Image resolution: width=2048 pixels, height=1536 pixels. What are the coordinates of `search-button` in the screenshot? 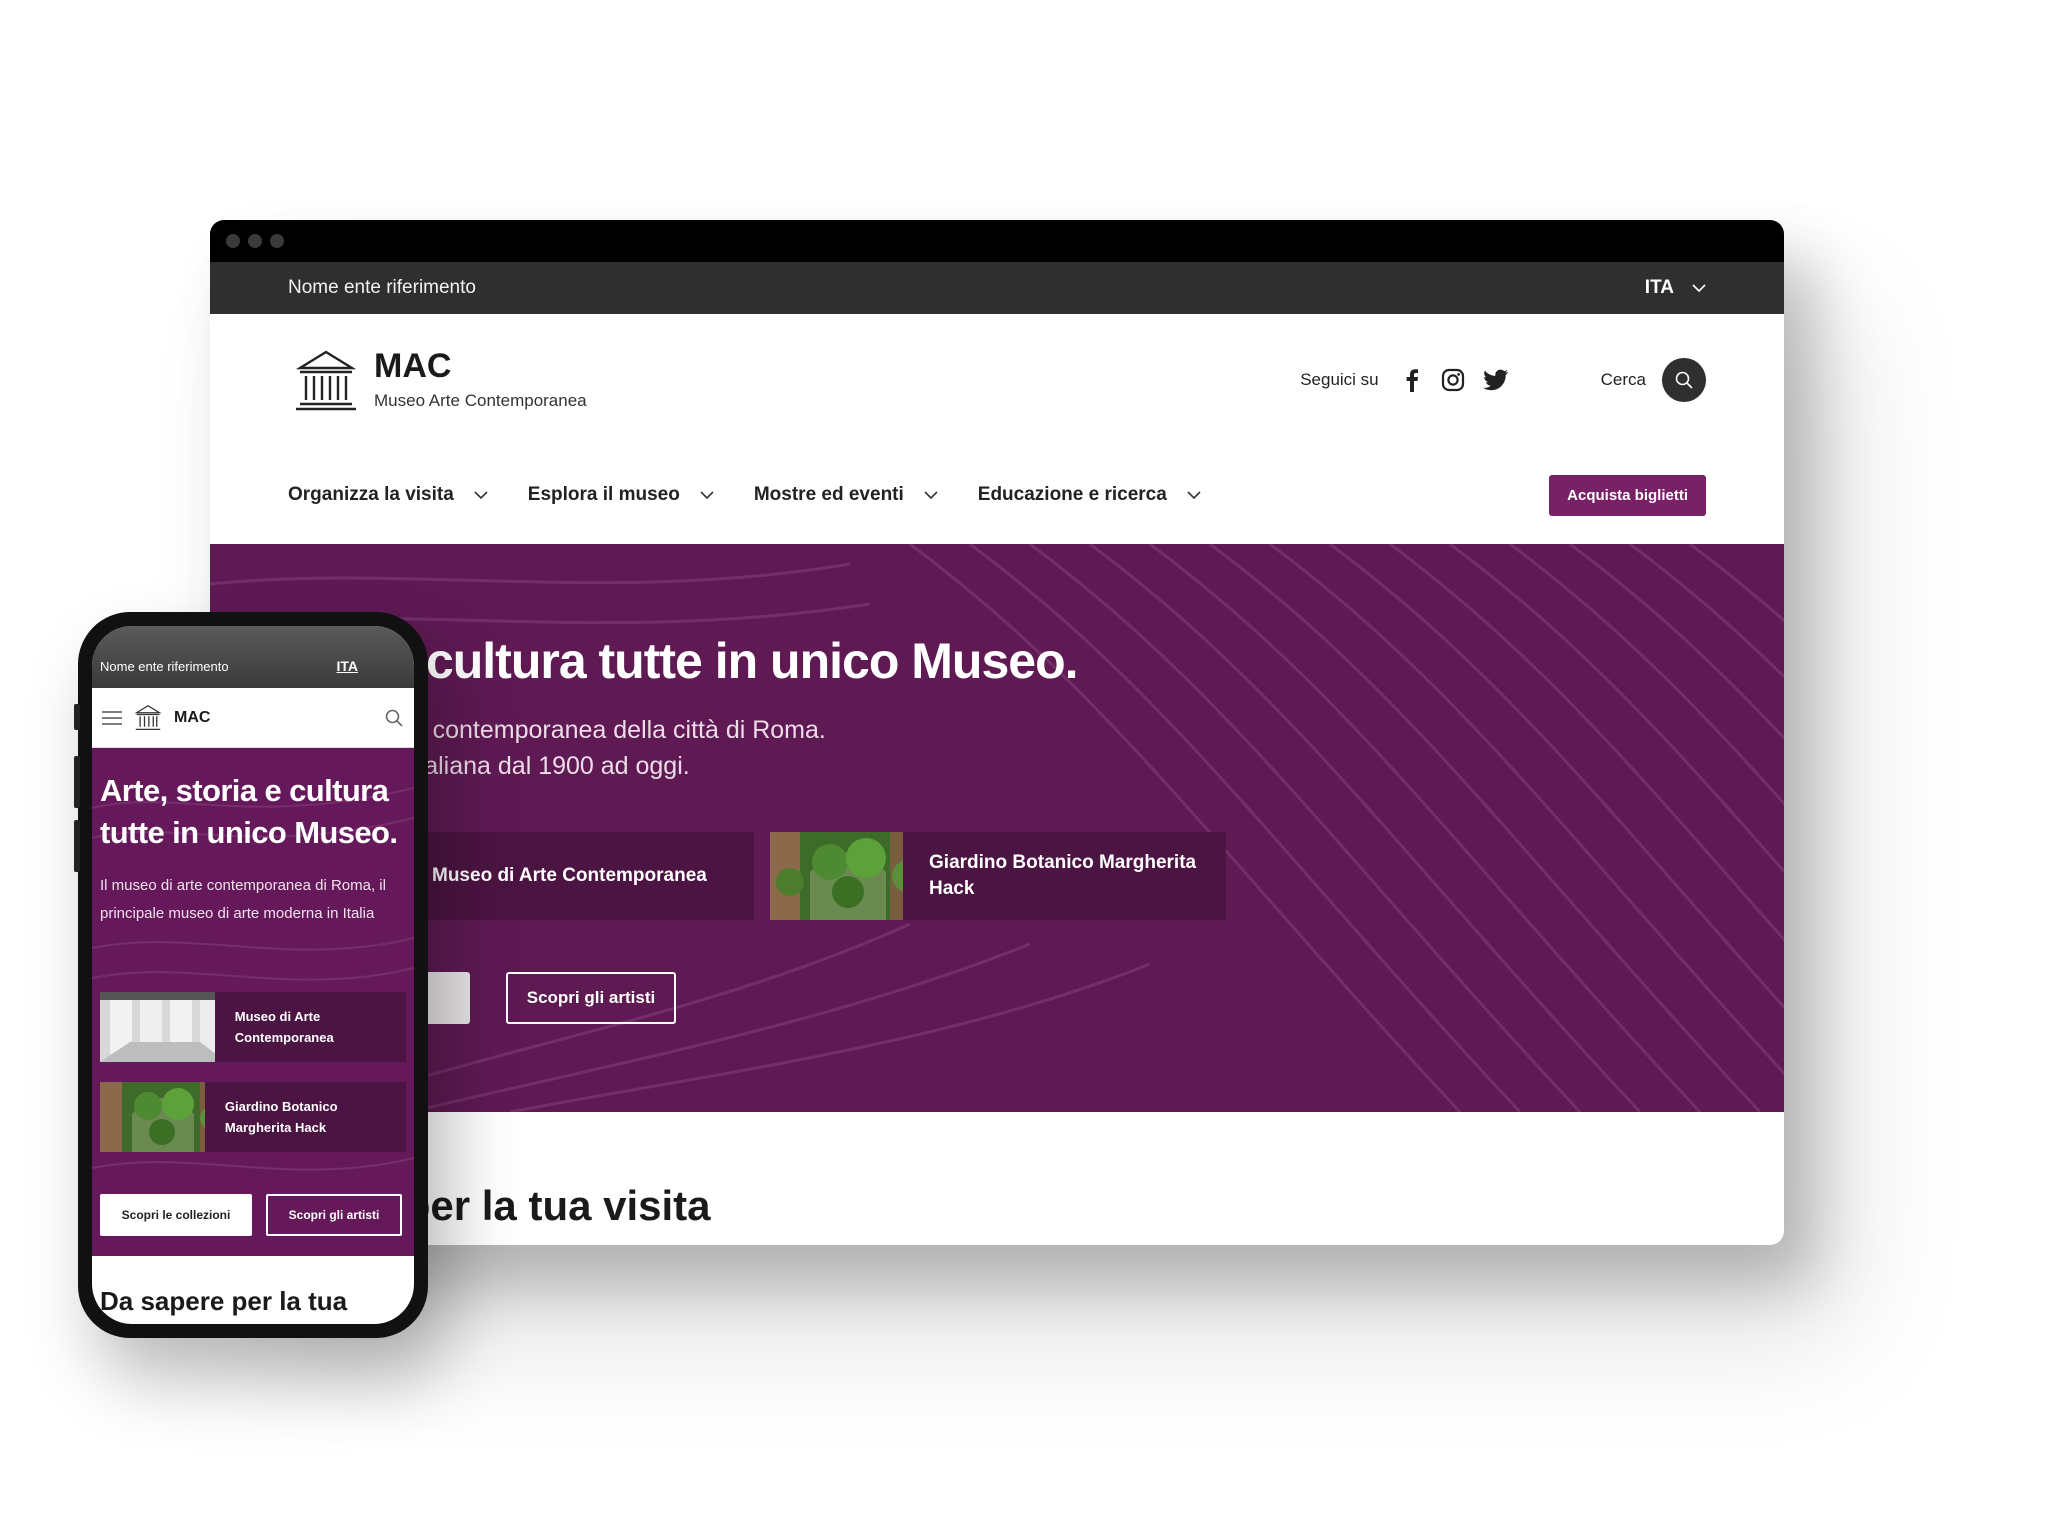 It's located at (1684, 380).